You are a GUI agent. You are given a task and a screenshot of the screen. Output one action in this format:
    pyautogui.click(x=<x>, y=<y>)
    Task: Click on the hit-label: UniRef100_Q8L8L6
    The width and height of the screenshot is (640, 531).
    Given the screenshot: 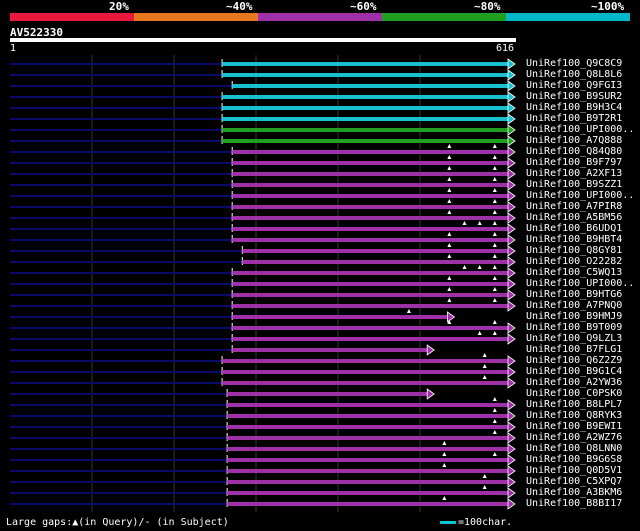 What is the action you would take?
    pyautogui.click(x=574, y=75)
    